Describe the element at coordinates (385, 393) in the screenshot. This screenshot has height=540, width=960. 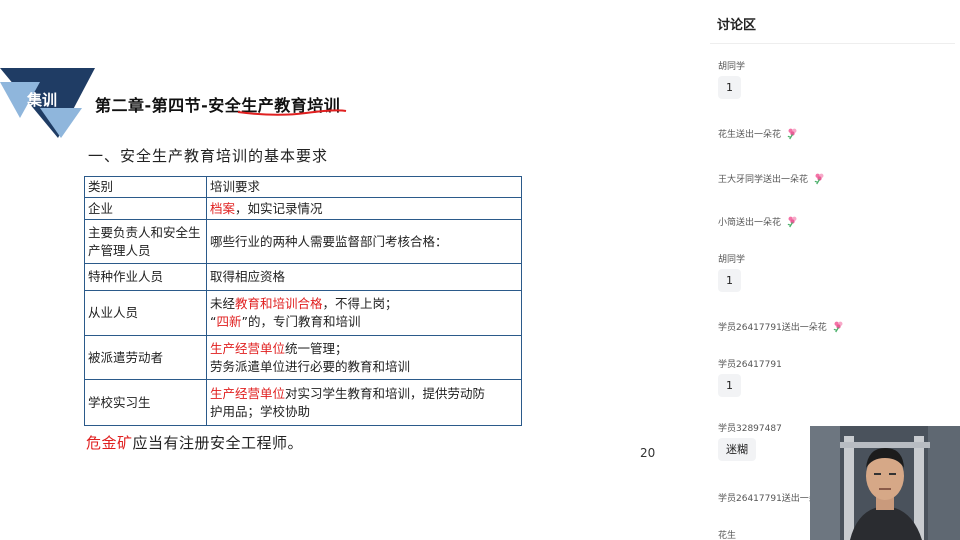
I see `requirement-text: 对实习学生教育和培训，提供劳动防` at that location.